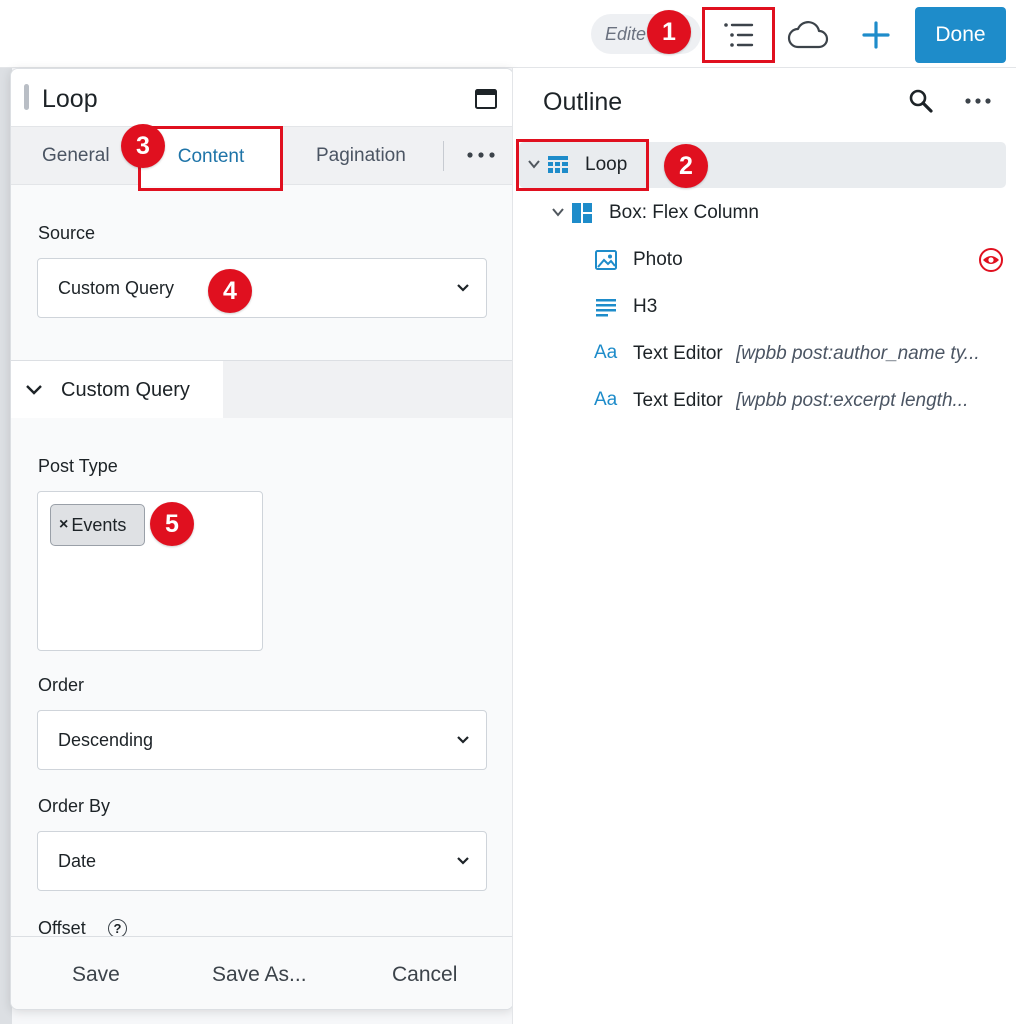  I want to click on post-type-label: Post Type, so click(78, 466).